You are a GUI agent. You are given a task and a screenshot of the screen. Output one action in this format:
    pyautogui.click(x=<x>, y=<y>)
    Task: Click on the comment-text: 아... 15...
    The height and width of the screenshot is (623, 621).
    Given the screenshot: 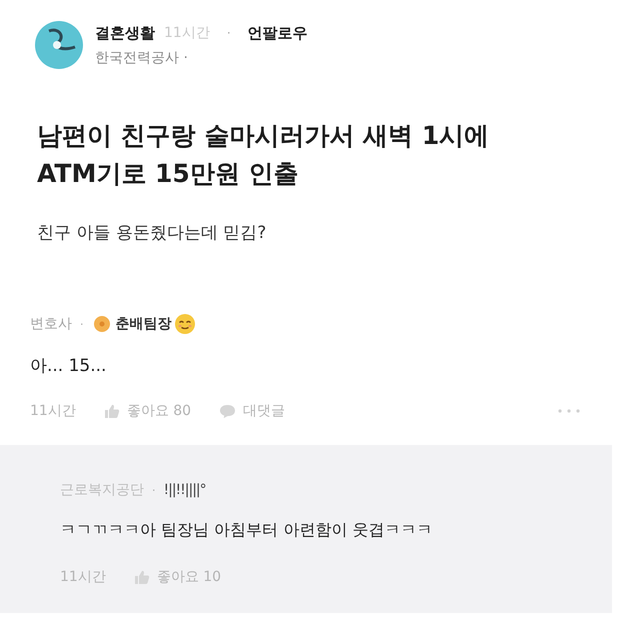 What is the action you would take?
    pyautogui.click(x=69, y=366)
    